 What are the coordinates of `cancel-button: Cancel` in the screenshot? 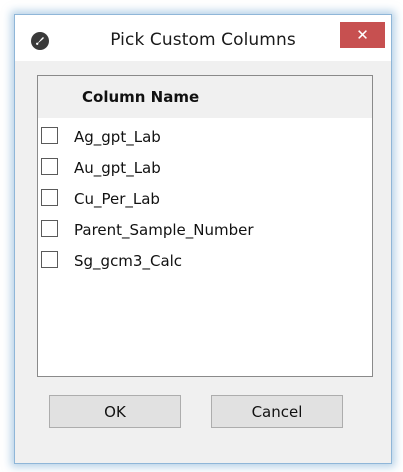 It's located at (277, 411).